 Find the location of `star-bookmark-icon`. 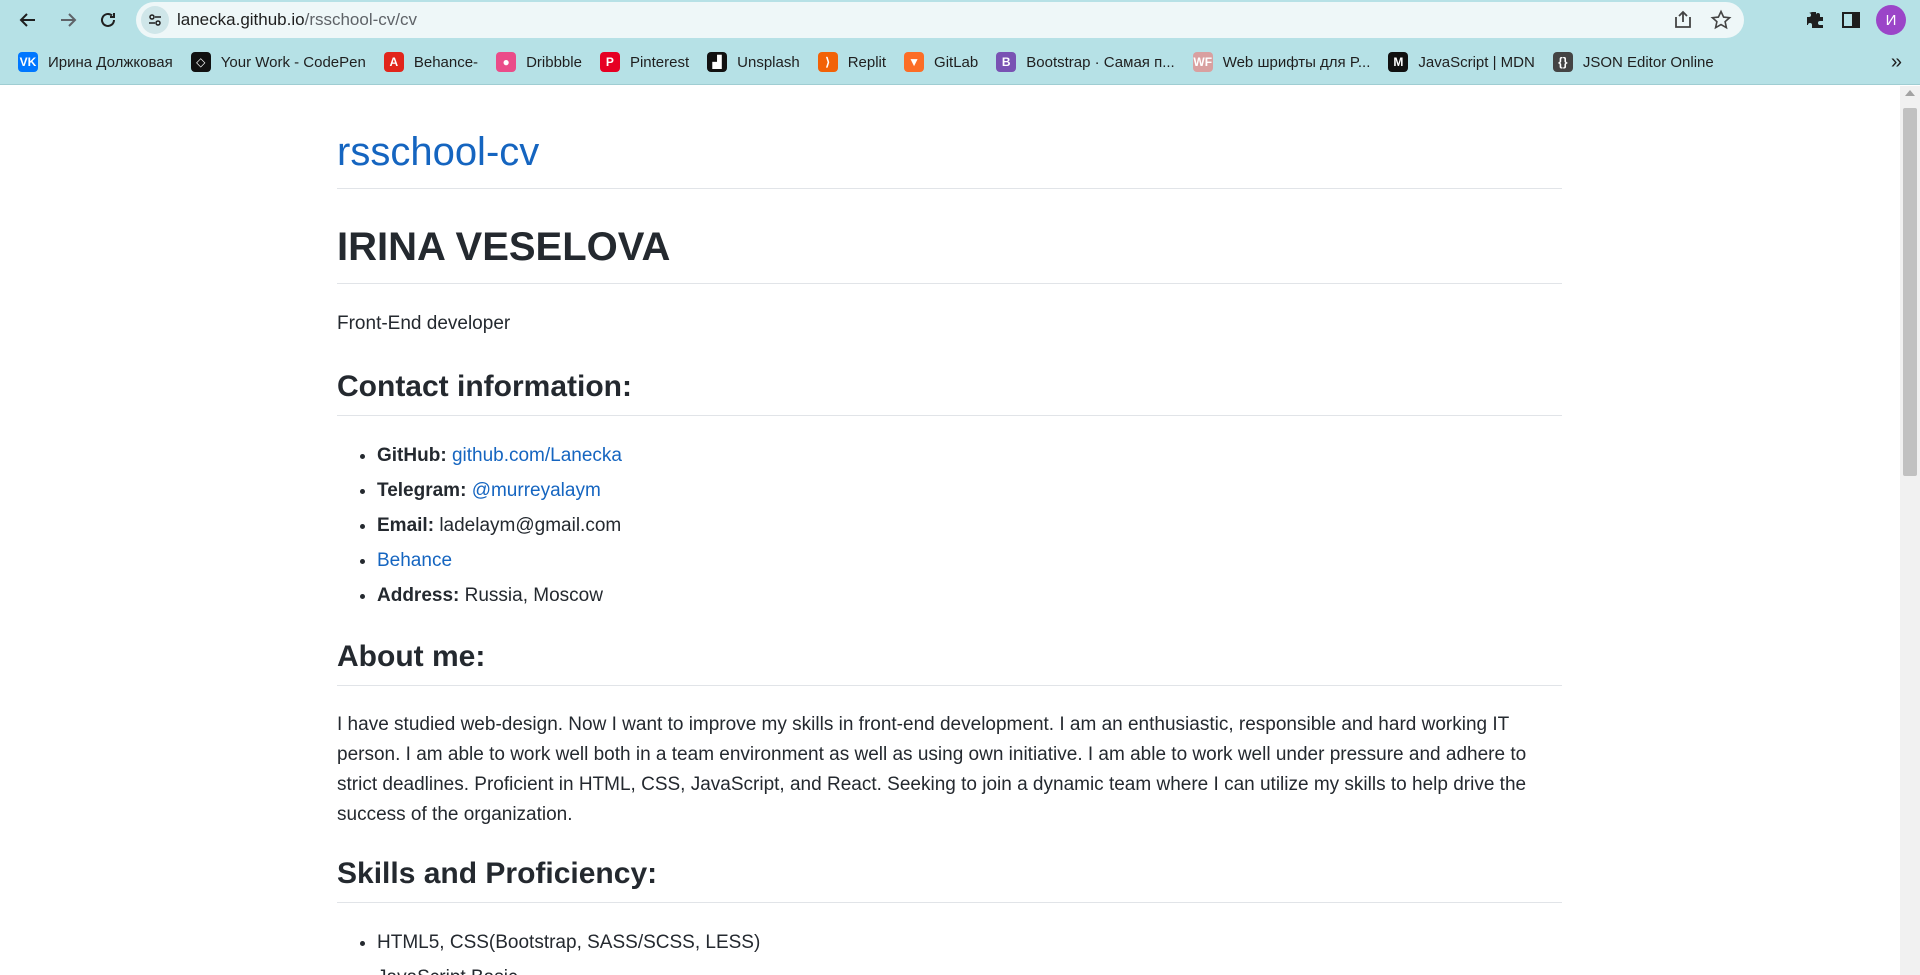

star-bookmark-icon is located at coordinates (1721, 20).